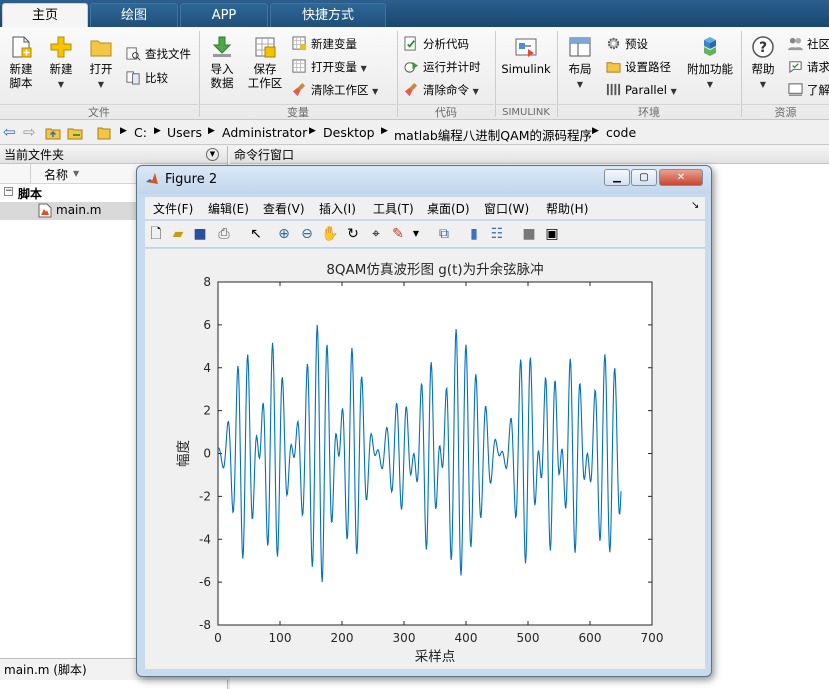 This screenshot has height=689, width=829. I want to click on open-button: 打开 ▼, so click(101, 63).